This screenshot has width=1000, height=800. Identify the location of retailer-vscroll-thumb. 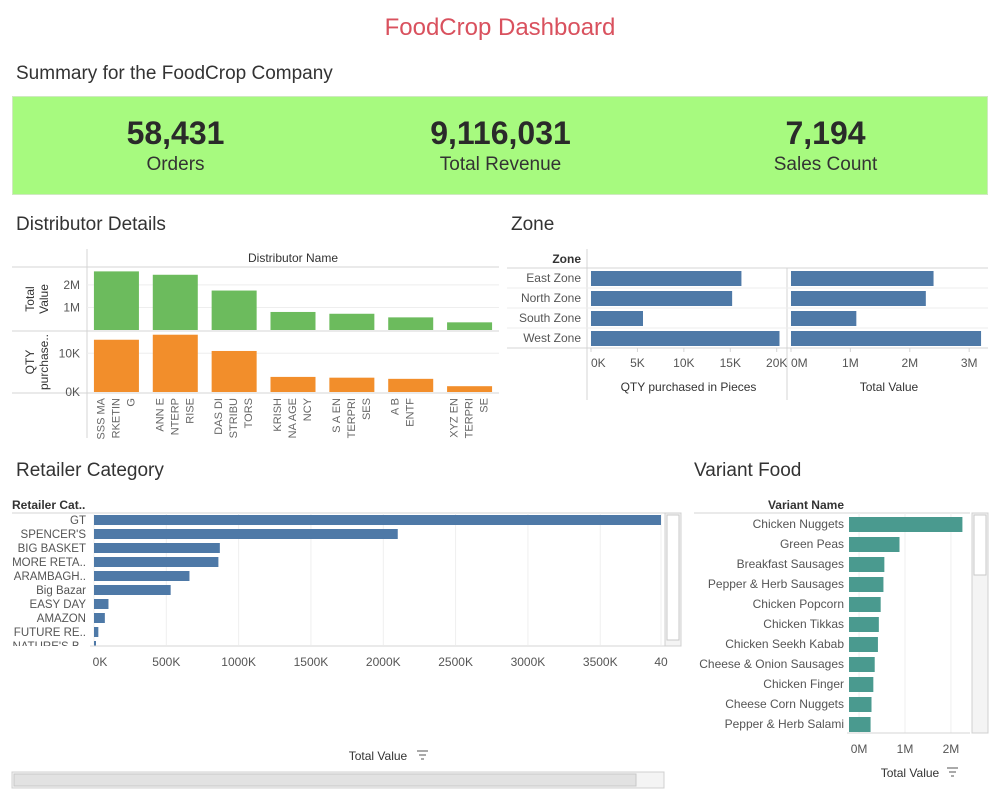
(673, 577).